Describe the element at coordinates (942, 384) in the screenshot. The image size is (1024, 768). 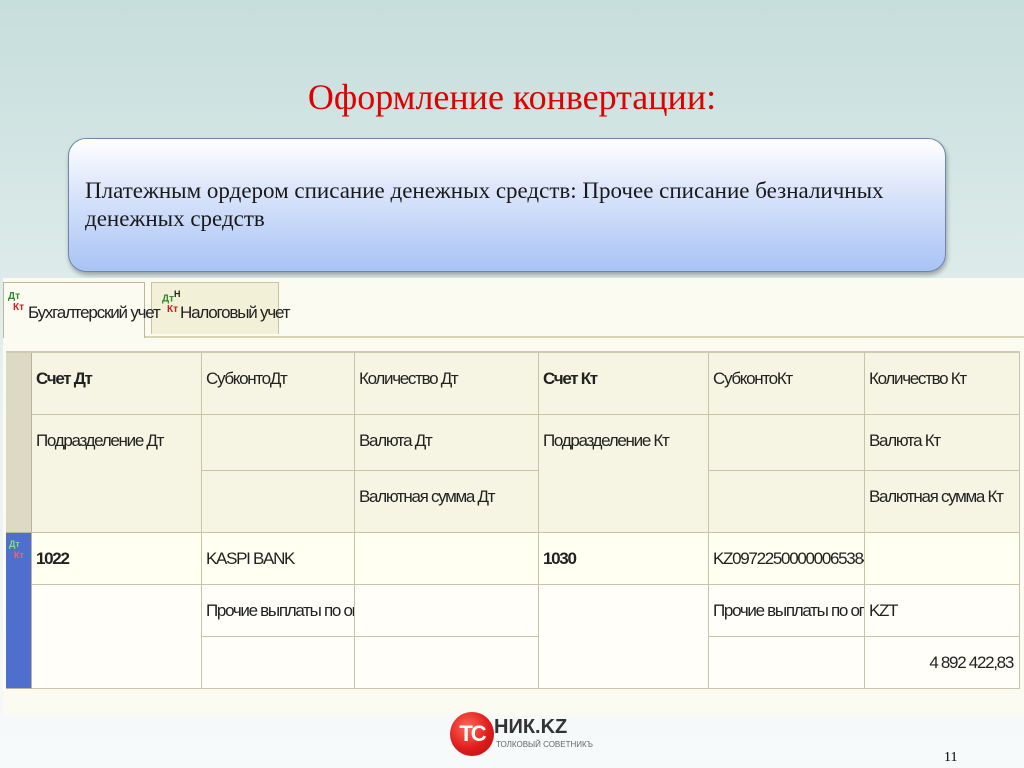
I see `header-credit-quantity: Количество Кт` at that location.